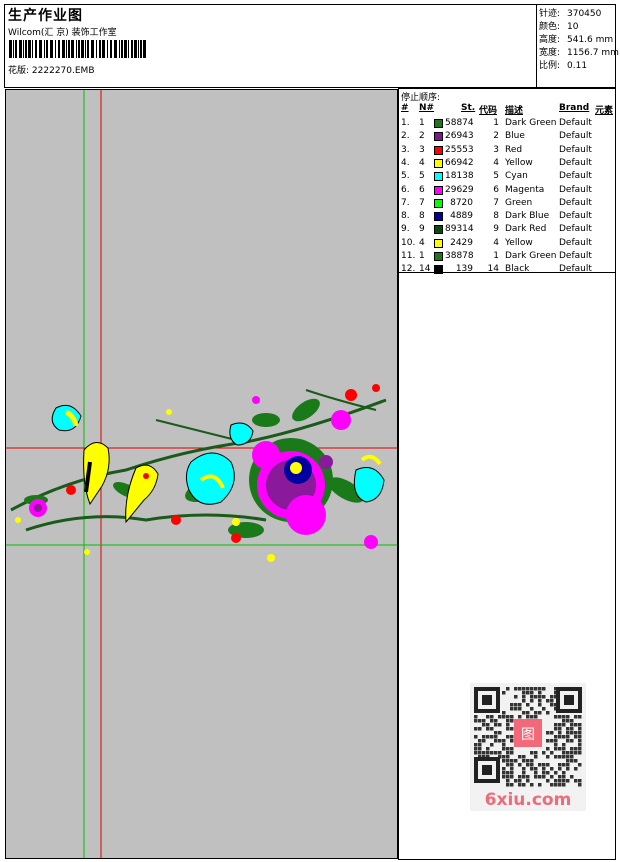 This screenshot has width=620, height=862. I want to click on row-stitches: 2429, so click(461, 242).